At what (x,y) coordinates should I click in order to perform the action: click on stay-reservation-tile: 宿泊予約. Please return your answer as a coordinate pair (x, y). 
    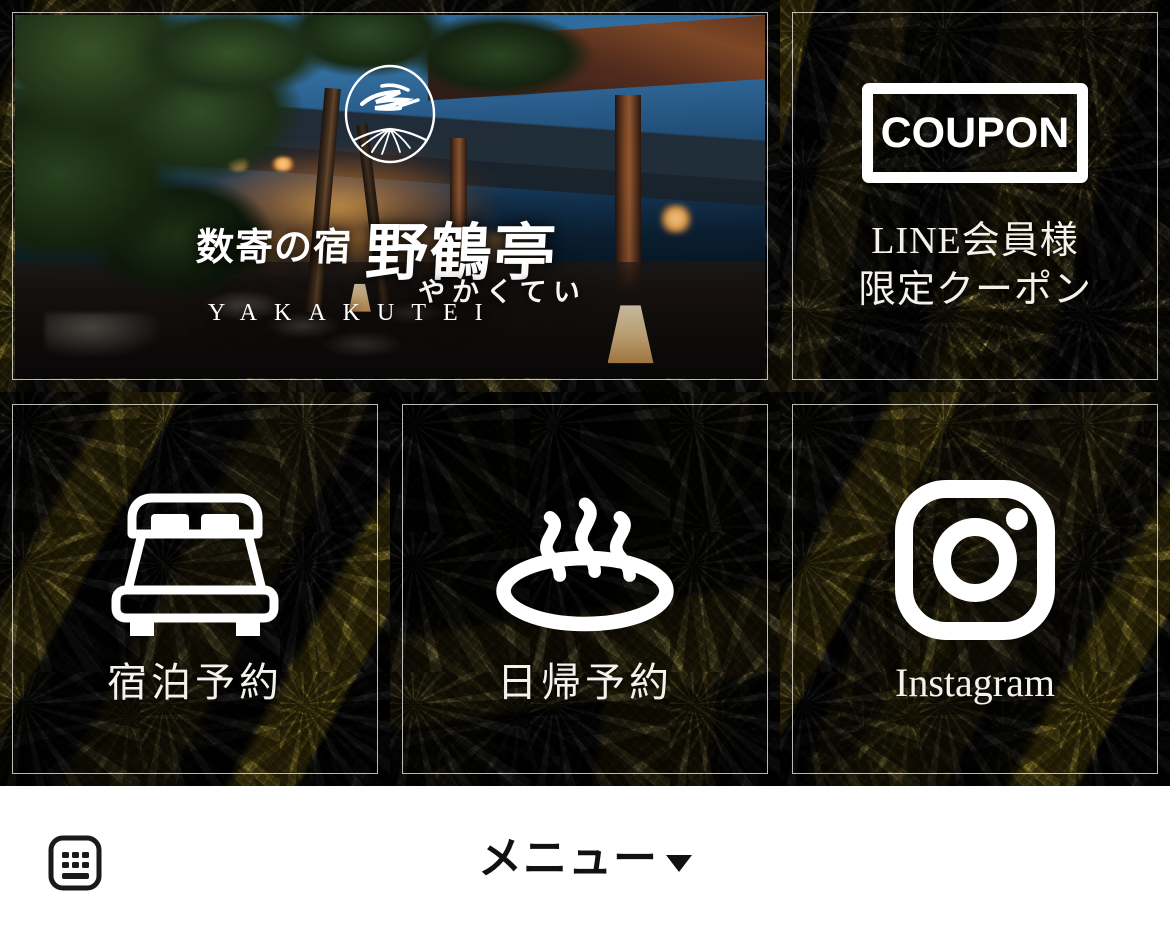
    Looking at the image, I should click on (195, 589).